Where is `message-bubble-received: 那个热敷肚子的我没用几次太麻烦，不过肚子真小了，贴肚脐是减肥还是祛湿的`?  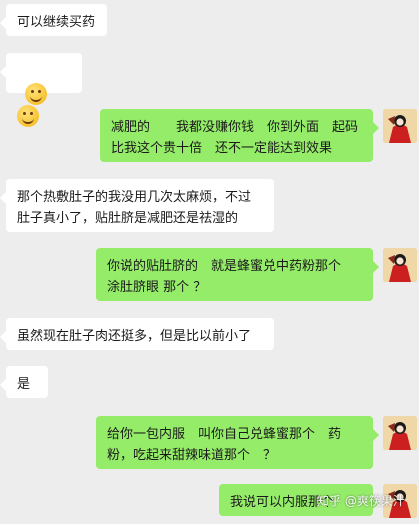 message-bubble-received: 那个热敷肚子的我没用几次太麻烦，不过肚子真小了，贴肚脐是减肥还是祛湿的 is located at coordinates (137, 205).